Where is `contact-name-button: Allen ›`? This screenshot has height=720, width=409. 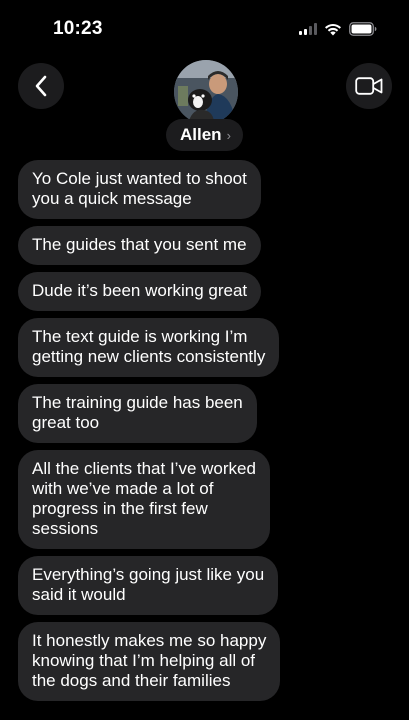
contact-name-button: Allen › is located at coordinates (204, 135).